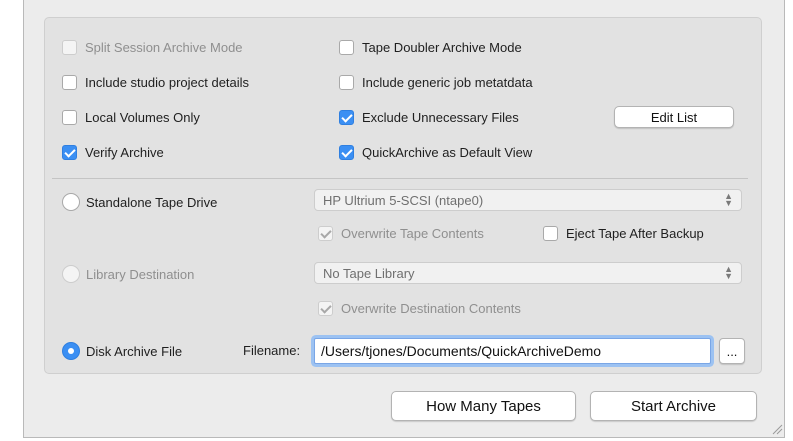 The width and height of the screenshot is (793, 441). I want to click on edit-list-button: Edit List, so click(674, 117).